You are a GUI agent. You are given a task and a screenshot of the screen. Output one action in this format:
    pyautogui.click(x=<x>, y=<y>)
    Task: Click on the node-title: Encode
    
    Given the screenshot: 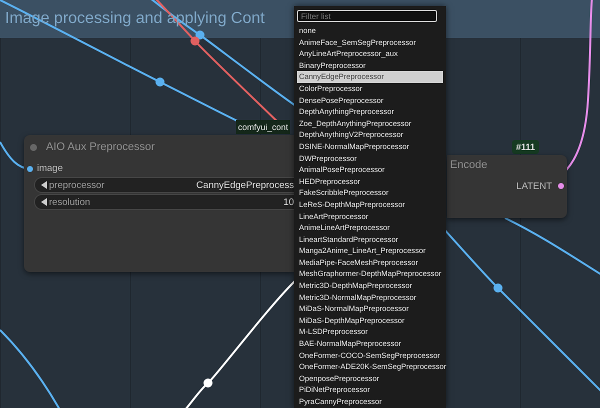 What is the action you would take?
    pyautogui.click(x=469, y=165)
    